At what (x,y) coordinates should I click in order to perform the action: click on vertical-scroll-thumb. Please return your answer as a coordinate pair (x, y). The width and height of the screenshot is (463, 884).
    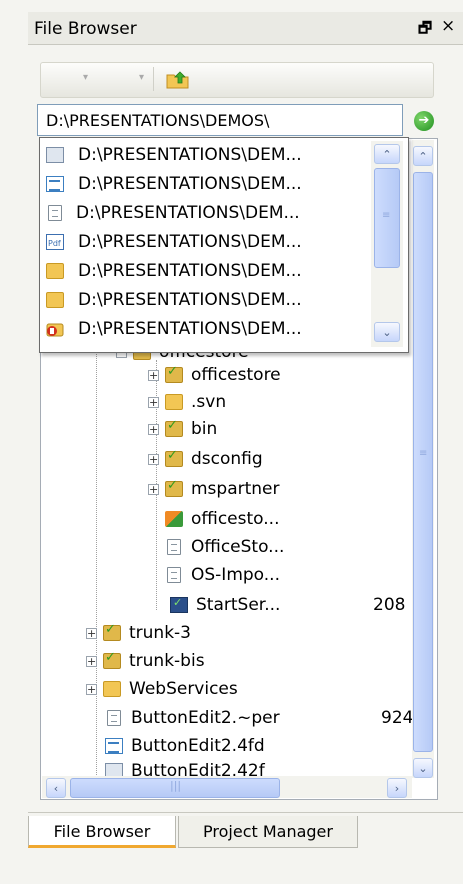
    Looking at the image, I should click on (423, 462).